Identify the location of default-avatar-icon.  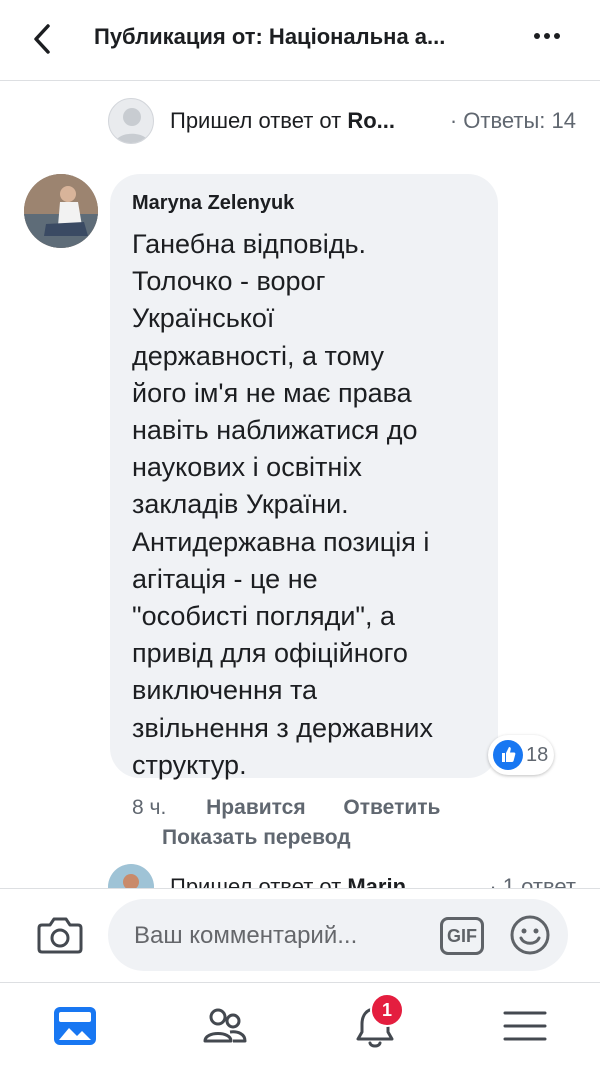
(132, 125).